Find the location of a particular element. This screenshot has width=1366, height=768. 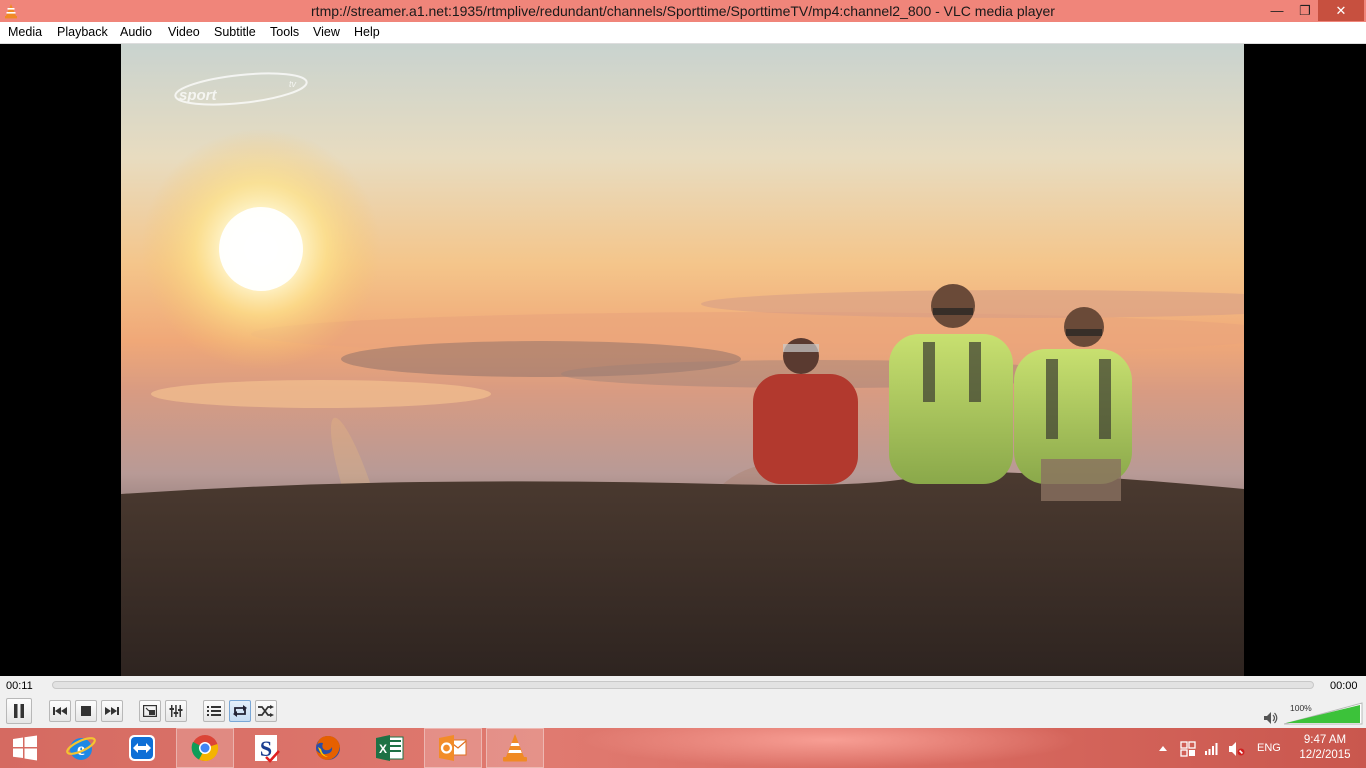

playlist-icon is located at coordinates (214, 711).